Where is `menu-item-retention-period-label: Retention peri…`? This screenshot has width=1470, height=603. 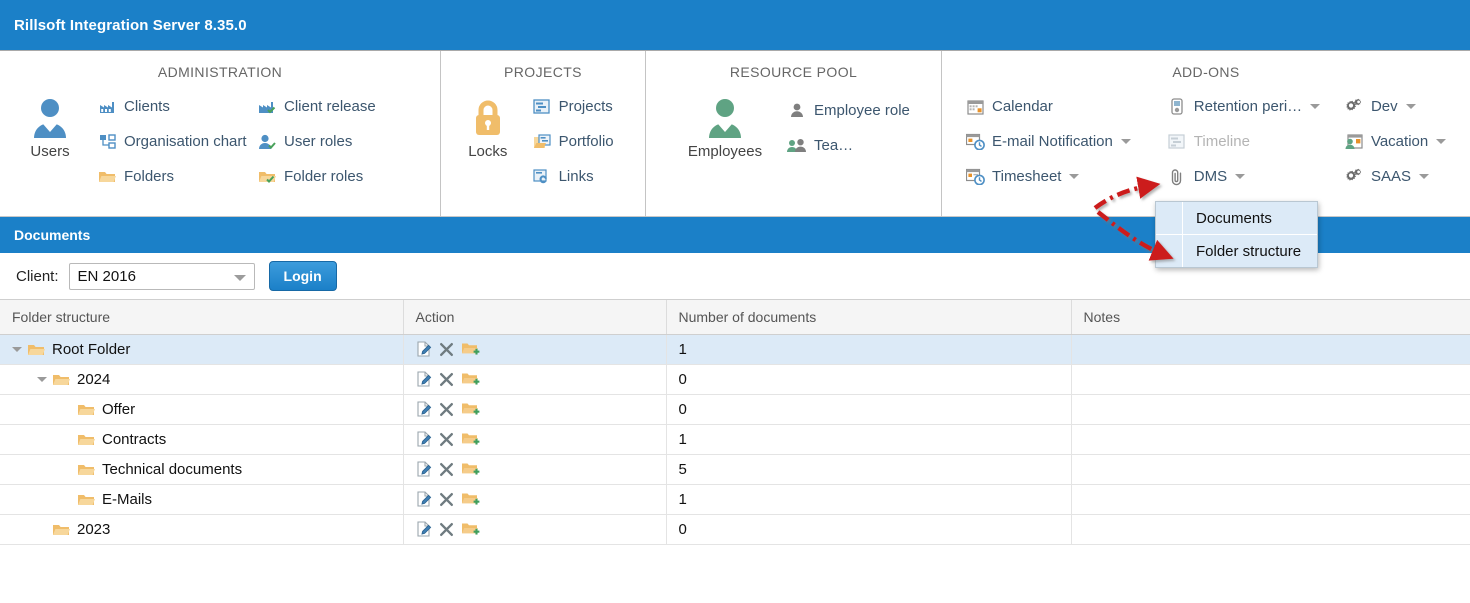
menu-item-retention-period-label: Retention peri… is located at coordinates (1248, 106).